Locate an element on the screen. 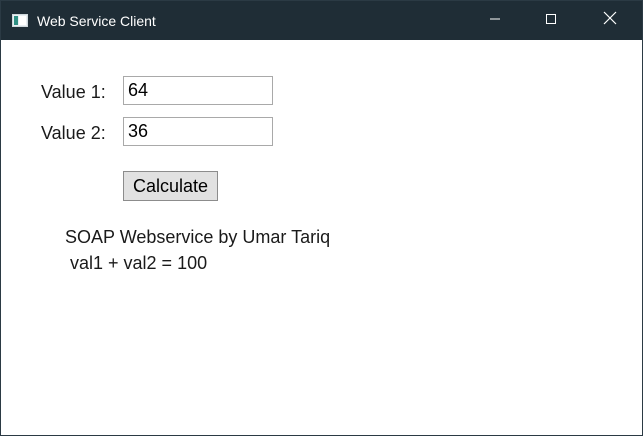  calculate-button: Calculate is located at coordinates (170, 186).